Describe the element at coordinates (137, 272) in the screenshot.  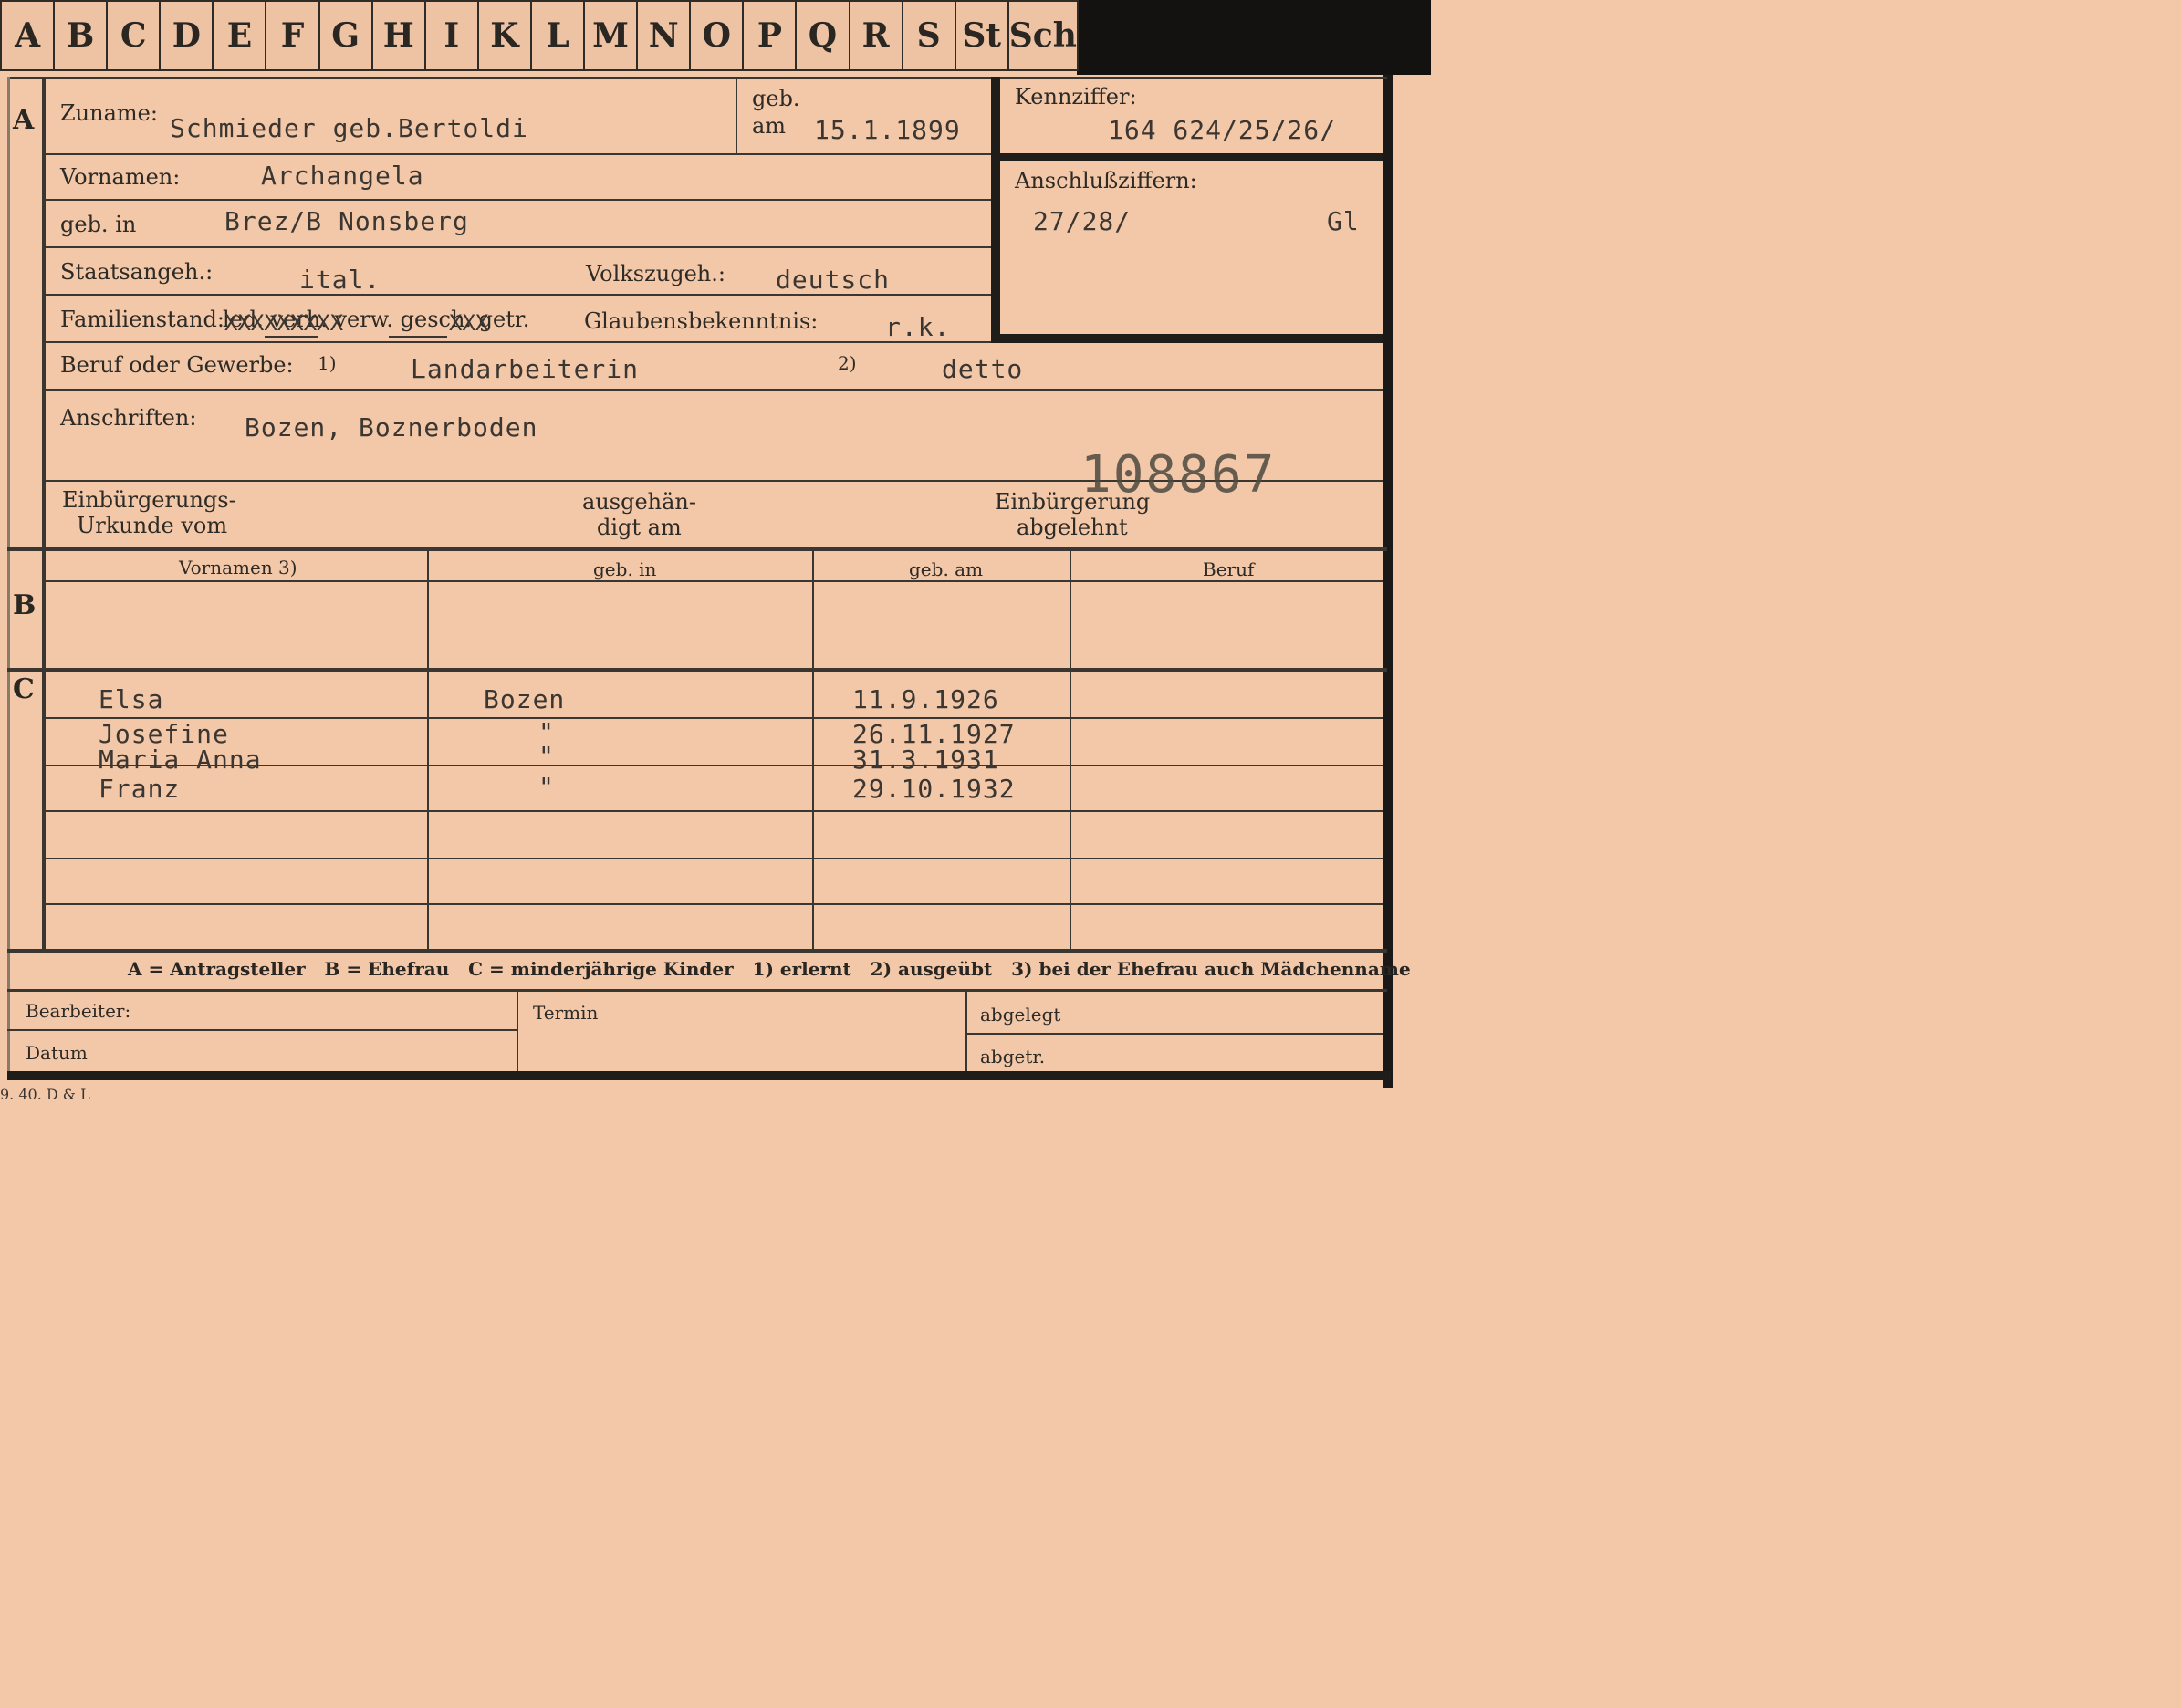
I see `staatsangeh-label: Staatsangeh.:` at that location.